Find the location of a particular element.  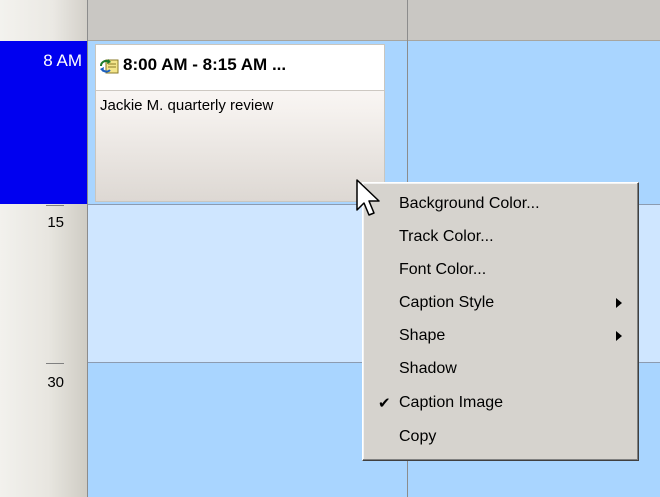

menu-item-label: Copy is located at coordinates (418, 436).